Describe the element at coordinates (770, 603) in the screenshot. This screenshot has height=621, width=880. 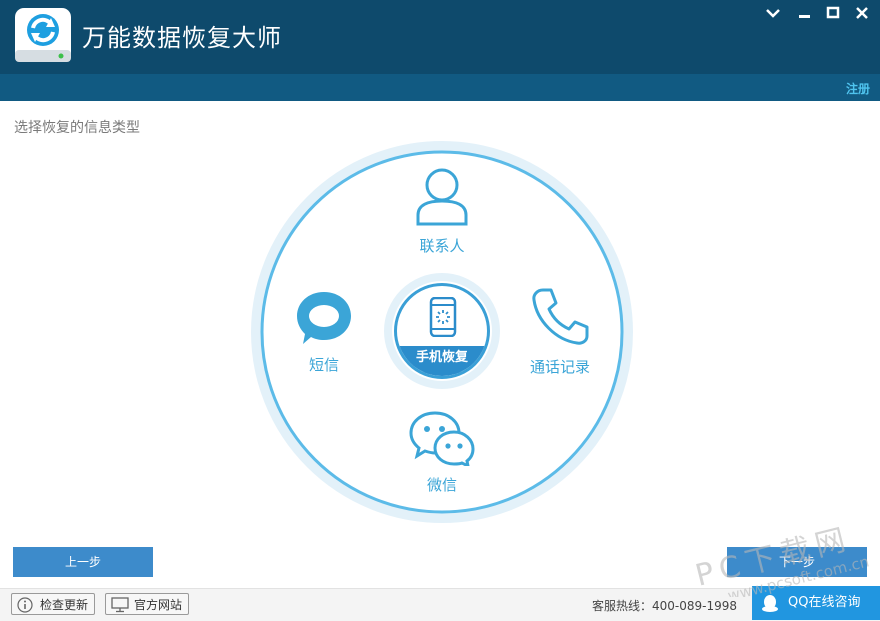
I see `qq-icon` at that location.